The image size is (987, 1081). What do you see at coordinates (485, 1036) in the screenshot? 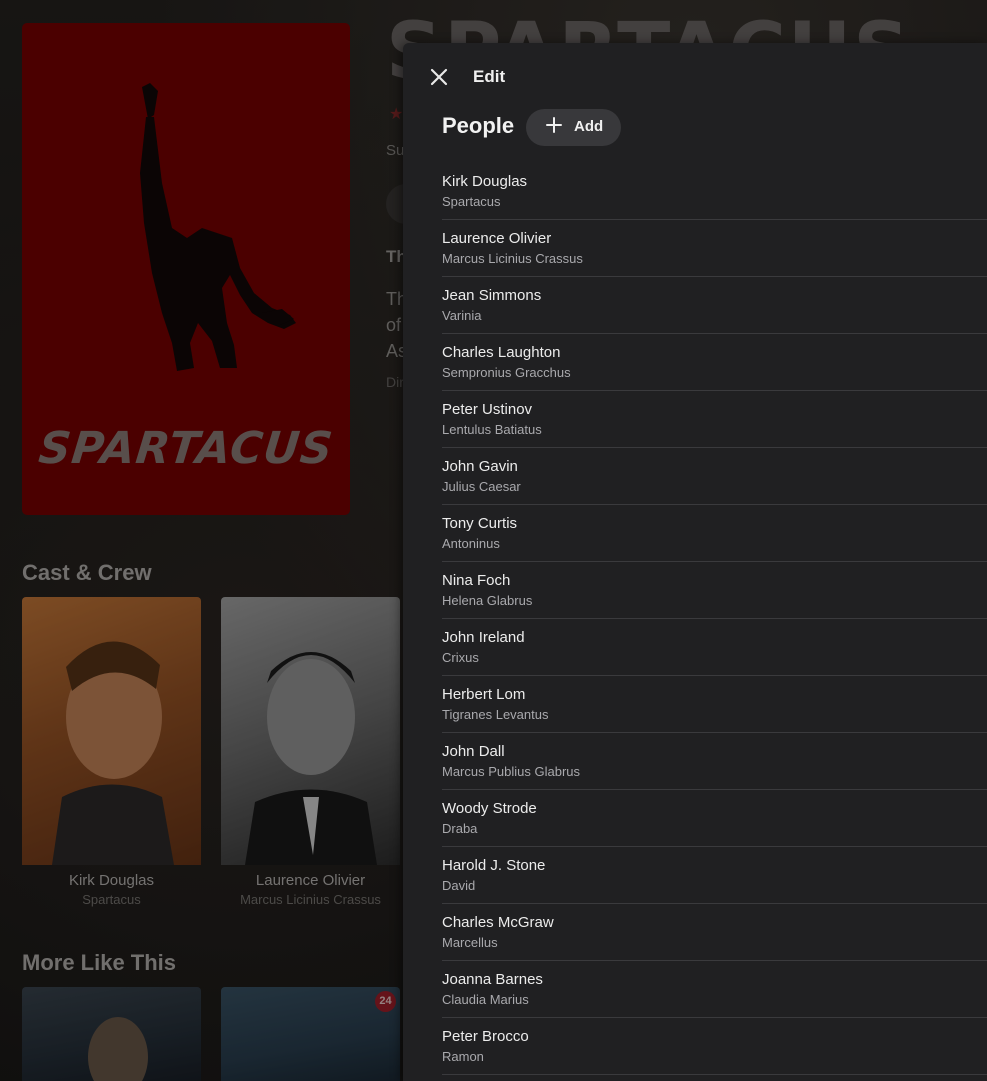
I see `person-name: Peter Brocco` at bounding box center [485, 1036].